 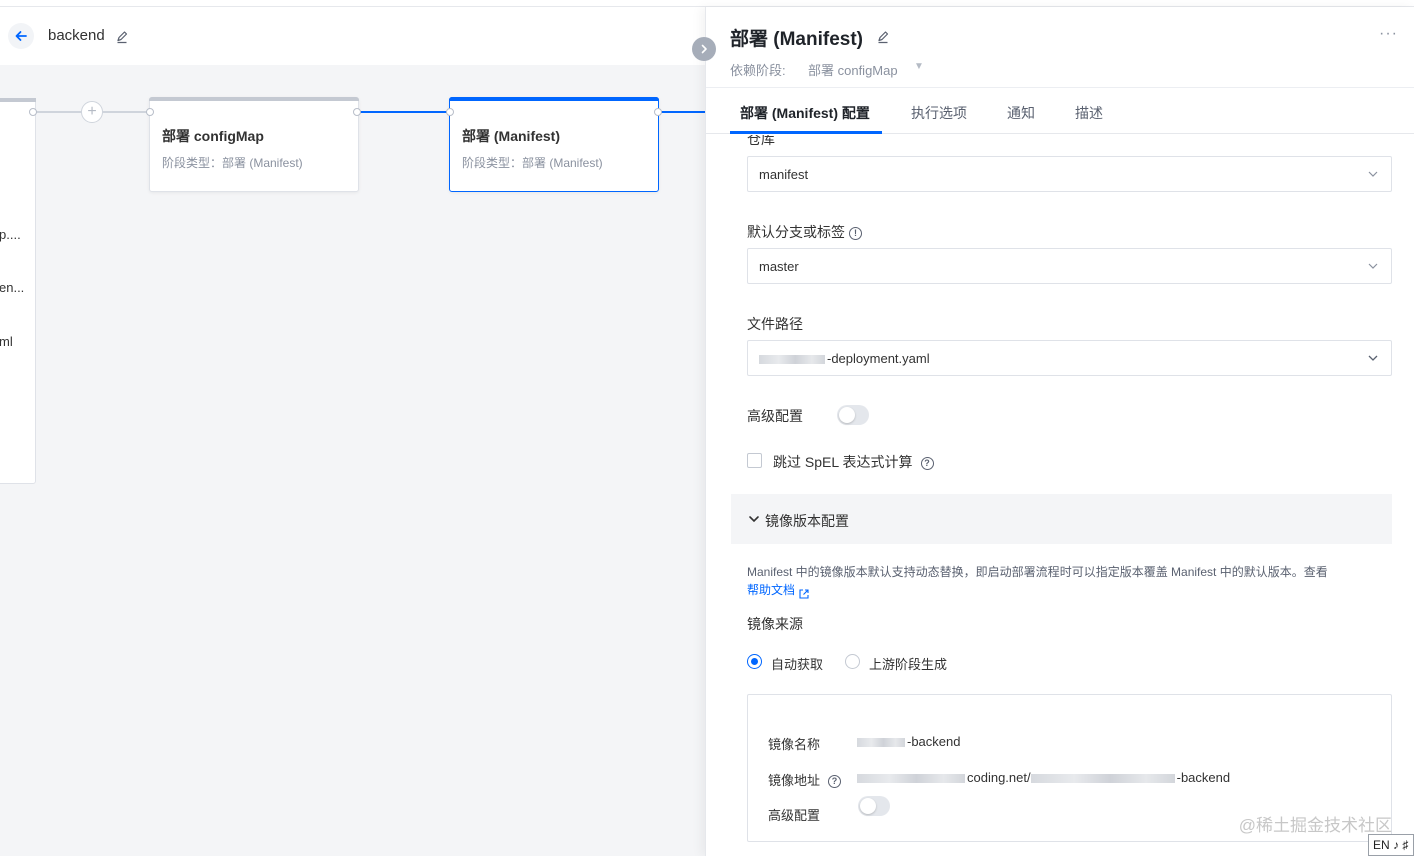 What do you see at coordinates (775, 624) in the screenshot?
I see `image-source-label: 镜像来源` at bounding box center [775, 624].